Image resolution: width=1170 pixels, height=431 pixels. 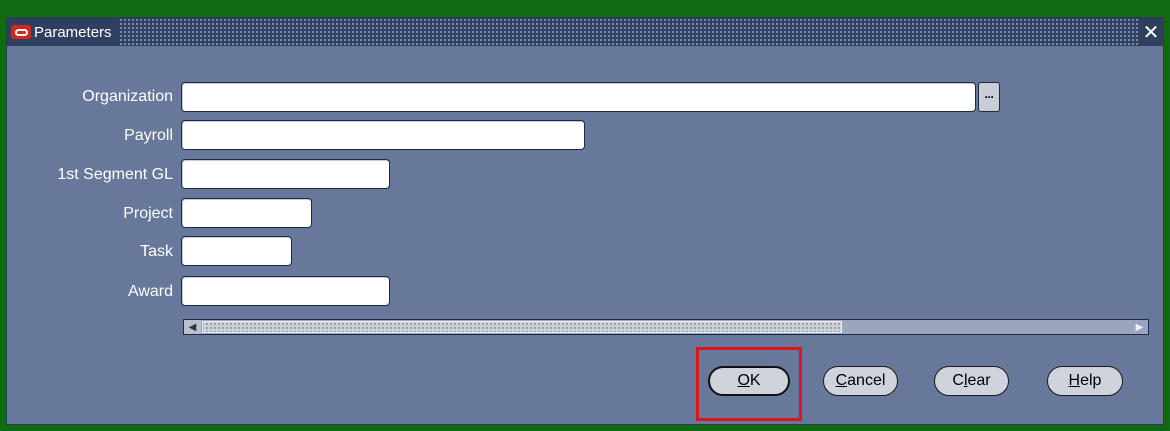 I want to click on ok-label-post: K, so click(x=755, y=380).